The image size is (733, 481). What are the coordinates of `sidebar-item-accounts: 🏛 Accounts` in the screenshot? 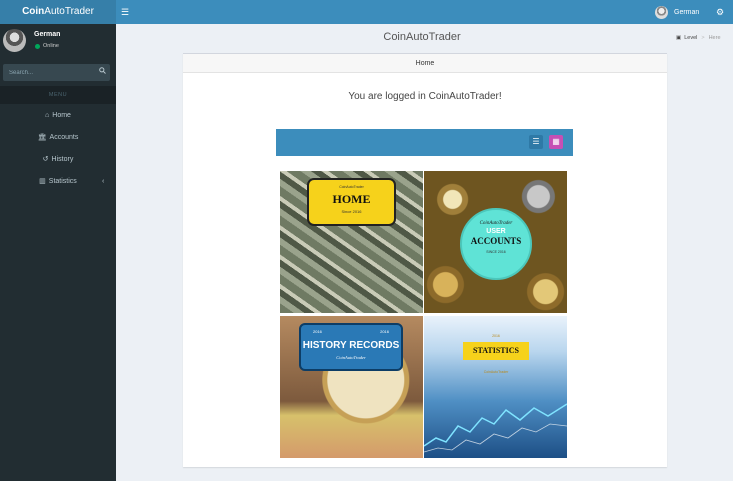 It's located at (58, 138).